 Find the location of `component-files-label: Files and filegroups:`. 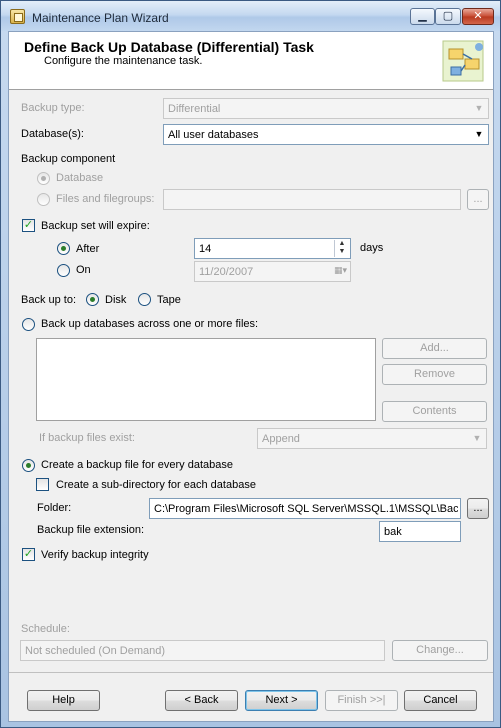

component-files-label: Files and filegroups: is located at coordinates (105, 199).